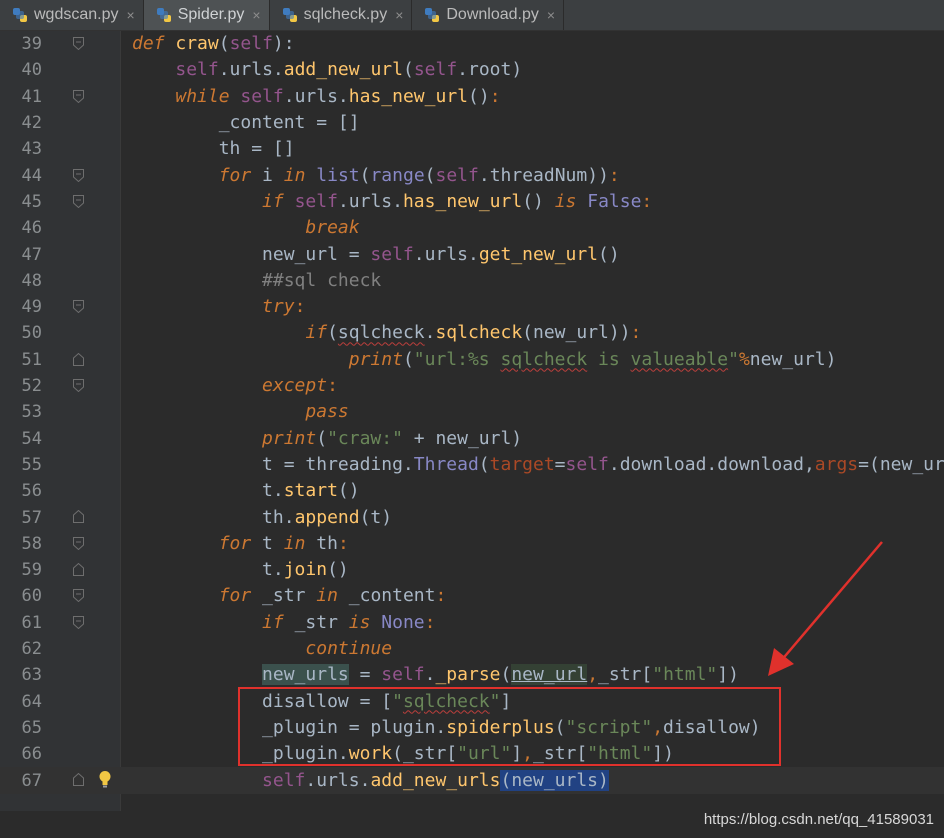 This screenshot has width=944, height=838. Describe the element at coordinates (31, 96) in the screenshot. I see `line-number: 41` at that location.